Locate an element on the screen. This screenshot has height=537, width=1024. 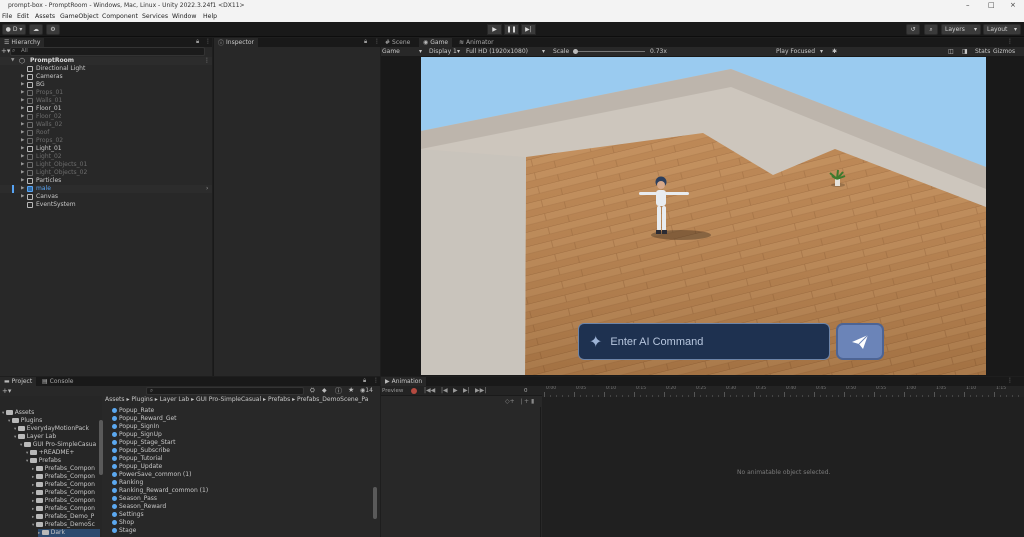
tab-console: ▤ Console is located at coordinates (58, 381).